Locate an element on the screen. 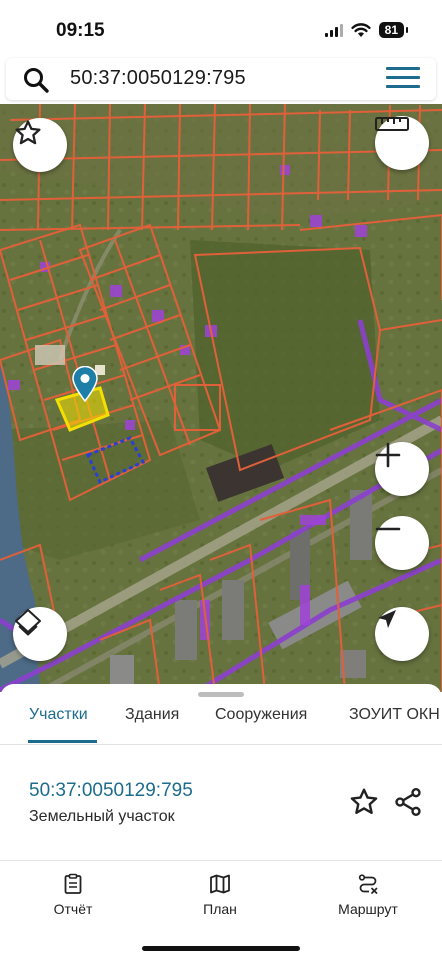 The width and height of the screenshot is (442, 960). sheet-handle is located at coordinates (221, 694).